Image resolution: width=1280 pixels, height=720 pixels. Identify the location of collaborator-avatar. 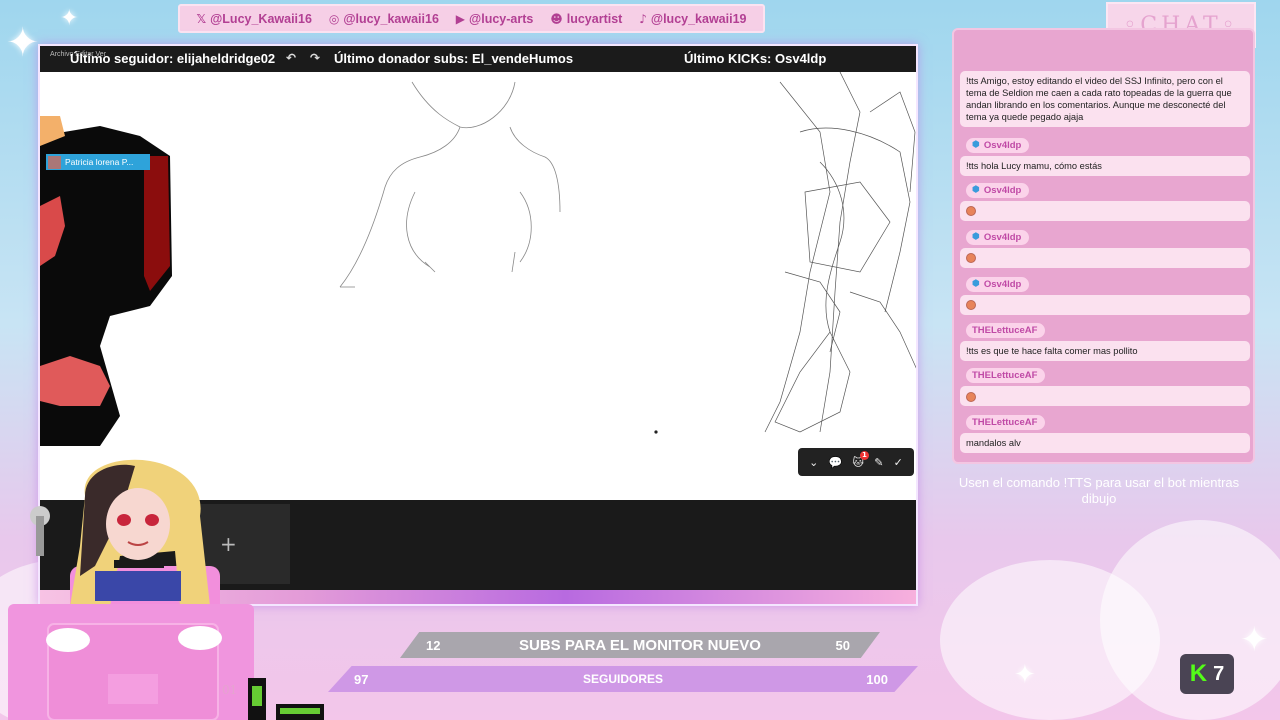
(54, 162).